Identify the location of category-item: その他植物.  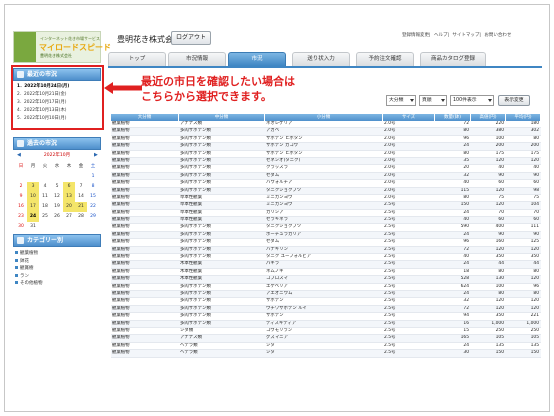
(58, 284).